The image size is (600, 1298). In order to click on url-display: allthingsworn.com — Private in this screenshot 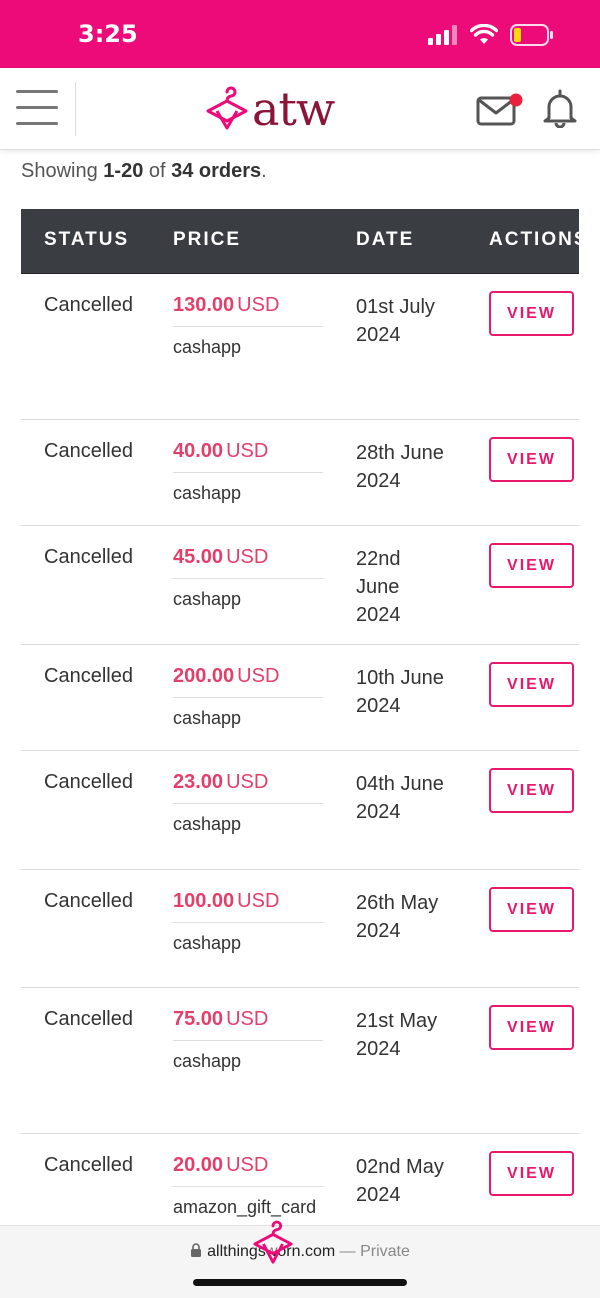, I will do `click(300, 1252)`.